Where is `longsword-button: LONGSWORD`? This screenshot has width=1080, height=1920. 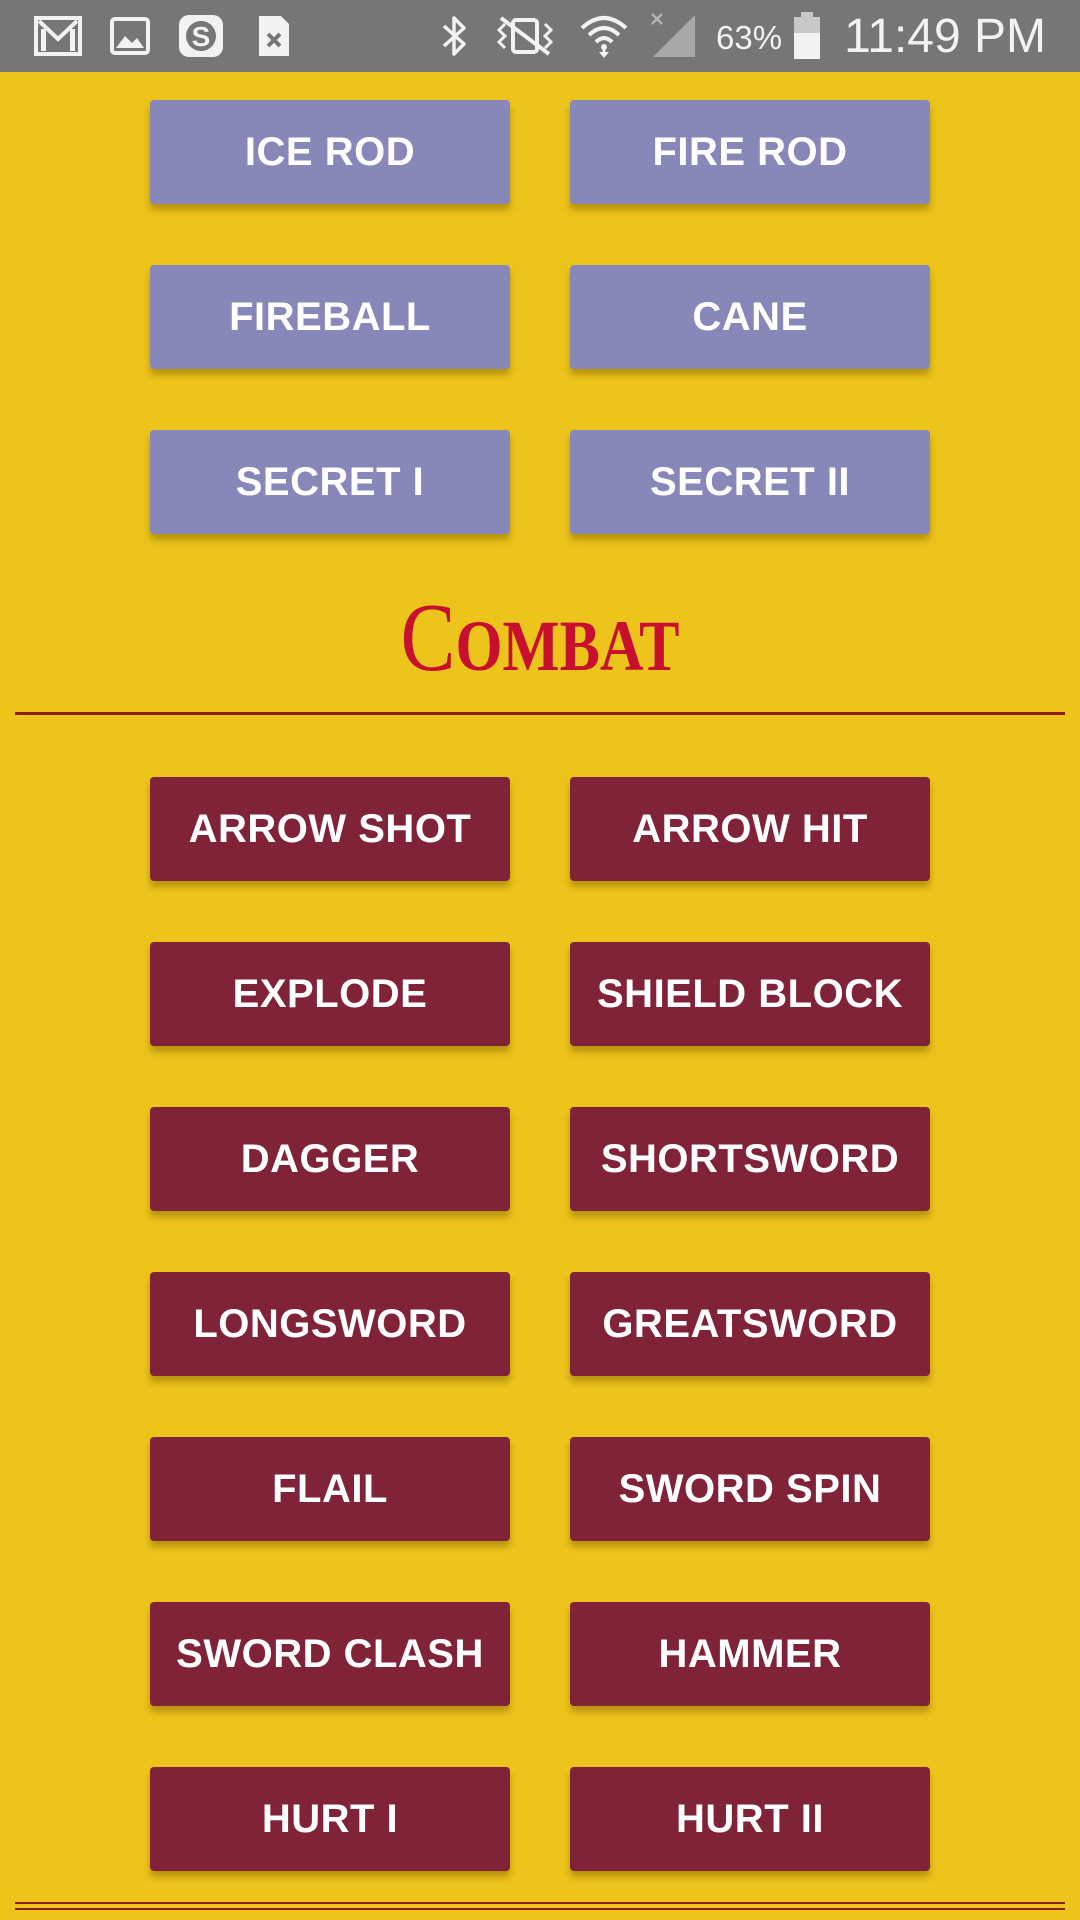
longsword-button: LONGSWORD is located at coordinates (330, 1324).